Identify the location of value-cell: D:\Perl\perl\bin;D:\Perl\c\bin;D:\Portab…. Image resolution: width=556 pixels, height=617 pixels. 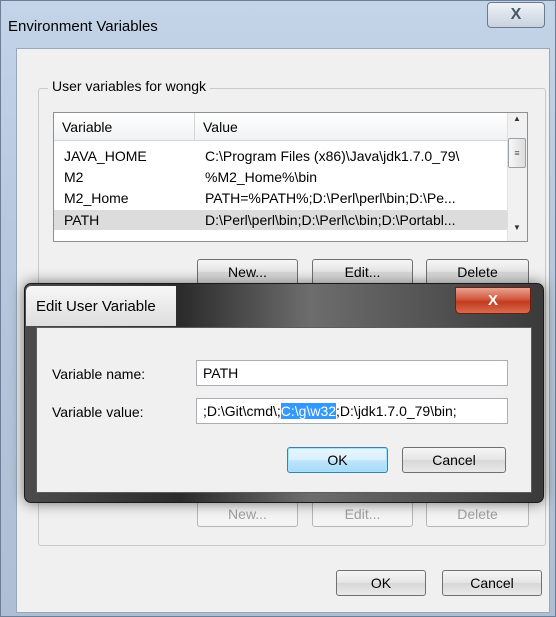
(330, 220).